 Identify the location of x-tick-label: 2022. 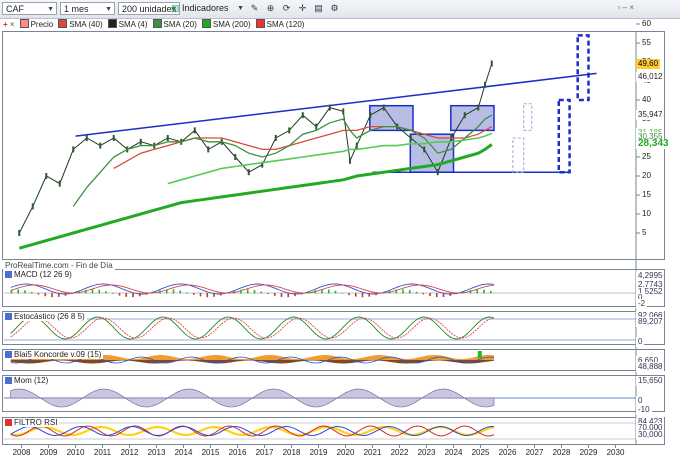
(399, 452).